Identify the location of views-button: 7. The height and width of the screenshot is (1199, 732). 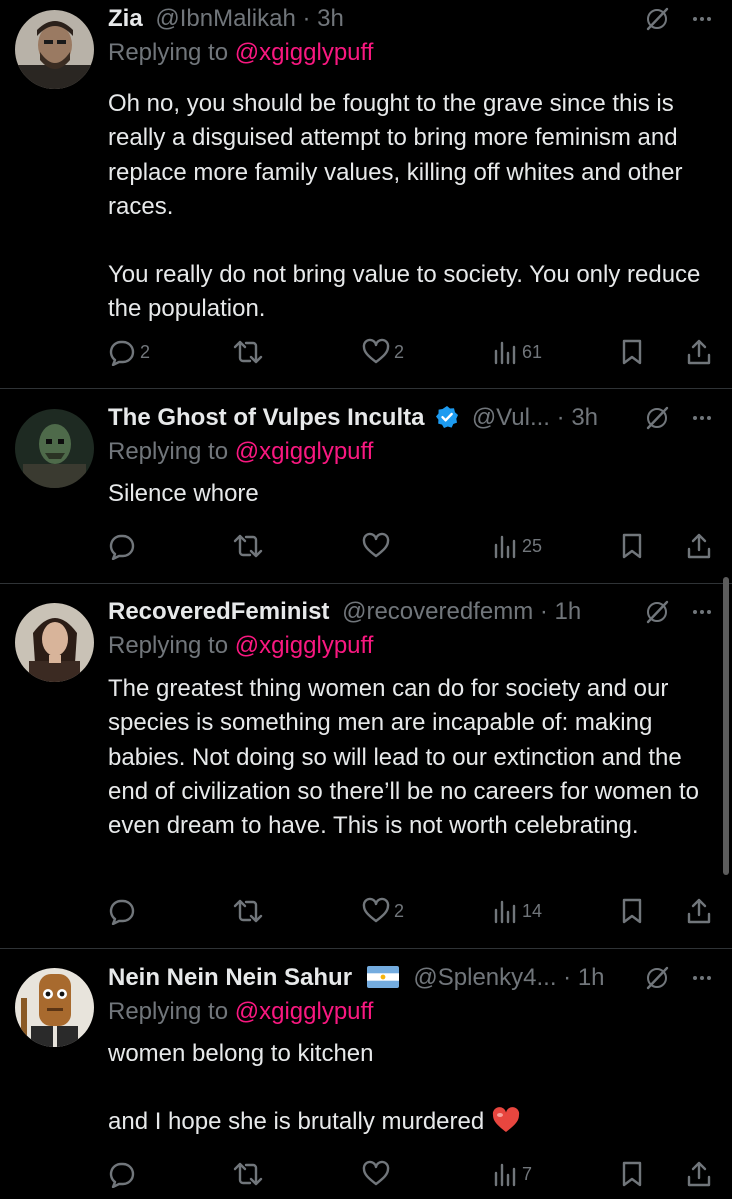
(512, 1174).